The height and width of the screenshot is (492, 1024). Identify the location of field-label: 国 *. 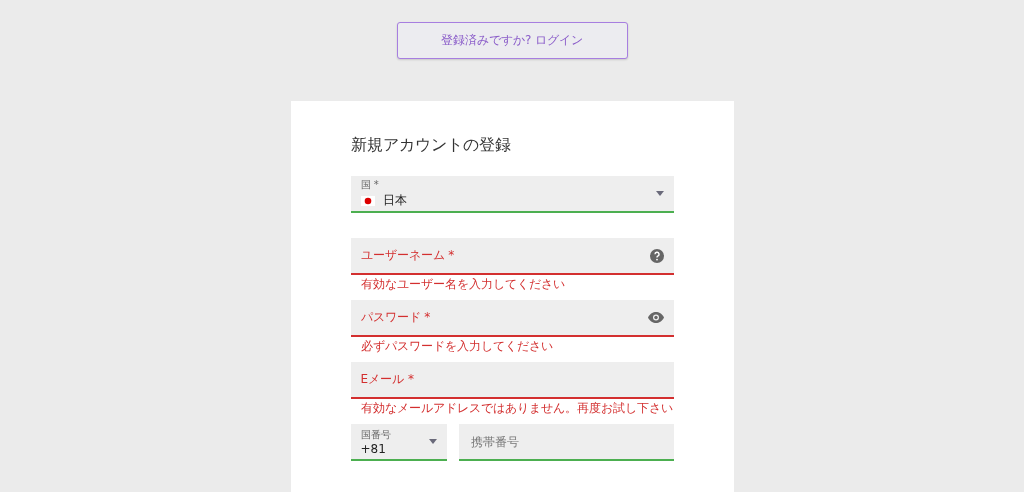
(370, 185).